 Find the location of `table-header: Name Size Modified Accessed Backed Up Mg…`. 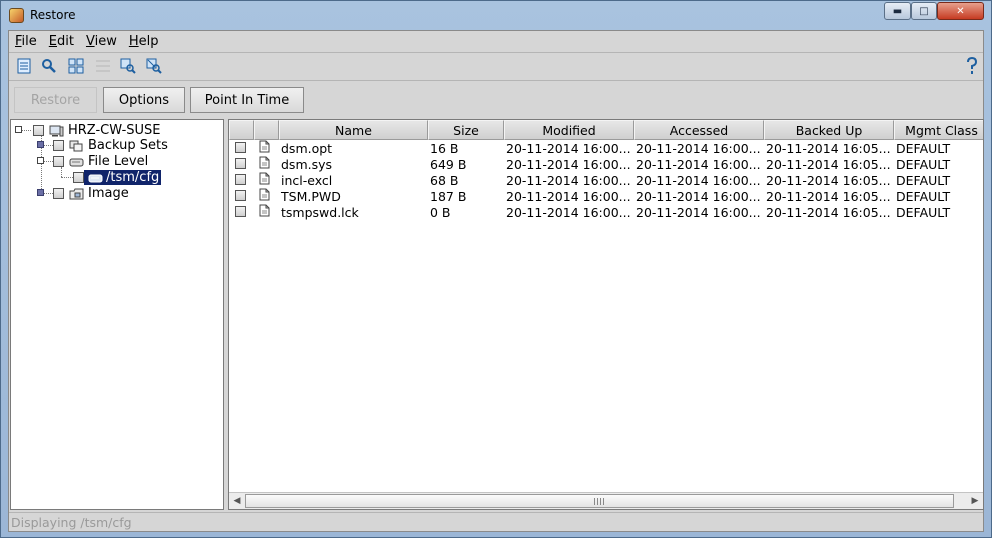

table-header: Name Size Modified Accessed Backed Up Mg… is located at coordinates (606, 130).